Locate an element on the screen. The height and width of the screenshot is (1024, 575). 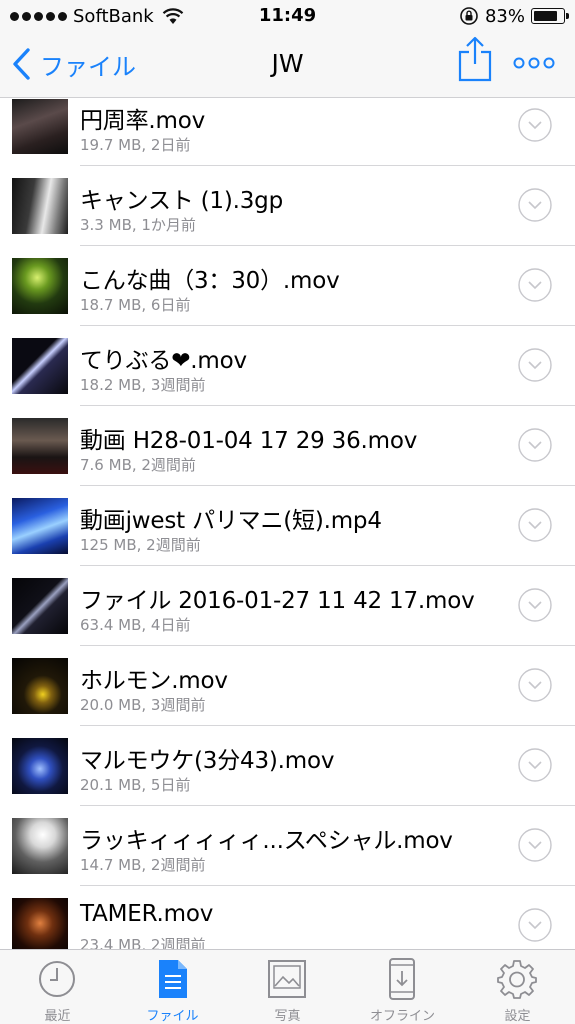
rotation-lock-icon is located at coordinates (469, 16).